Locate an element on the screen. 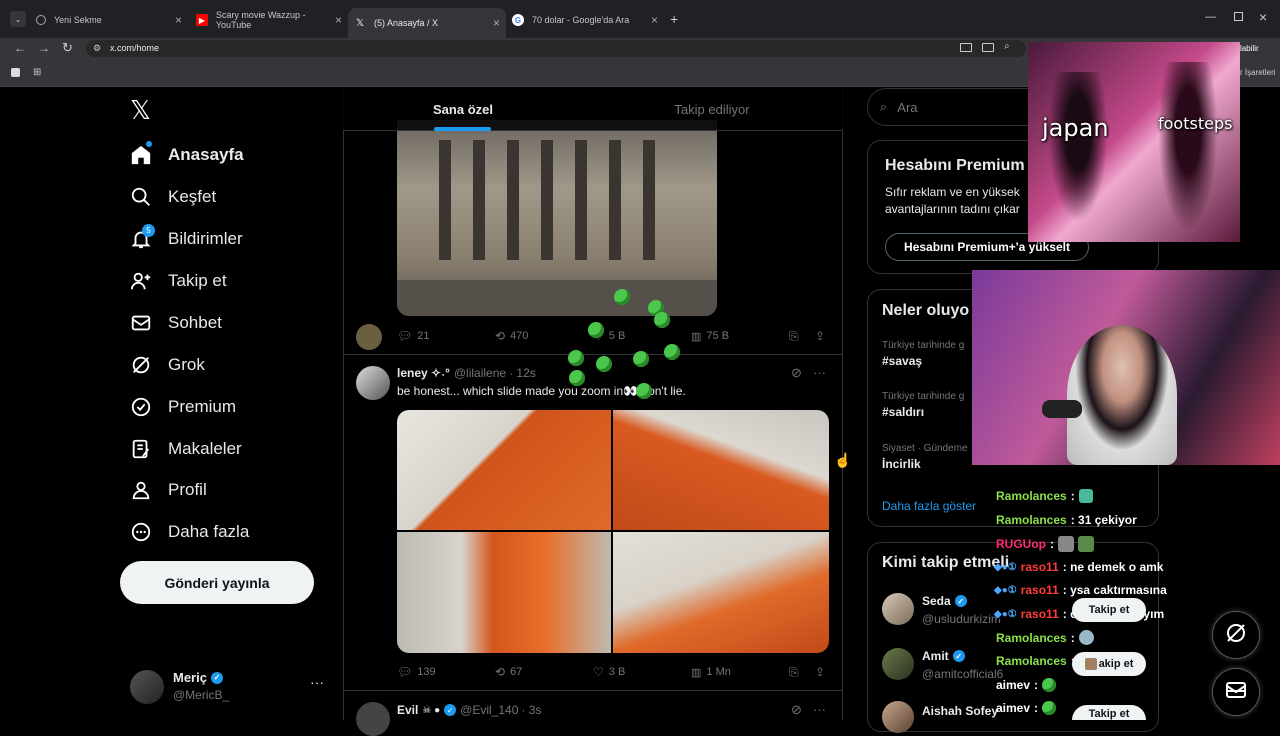  account-switcher: Meriç ✓ @MericB_ ··· is located at coordinates (228, 688).